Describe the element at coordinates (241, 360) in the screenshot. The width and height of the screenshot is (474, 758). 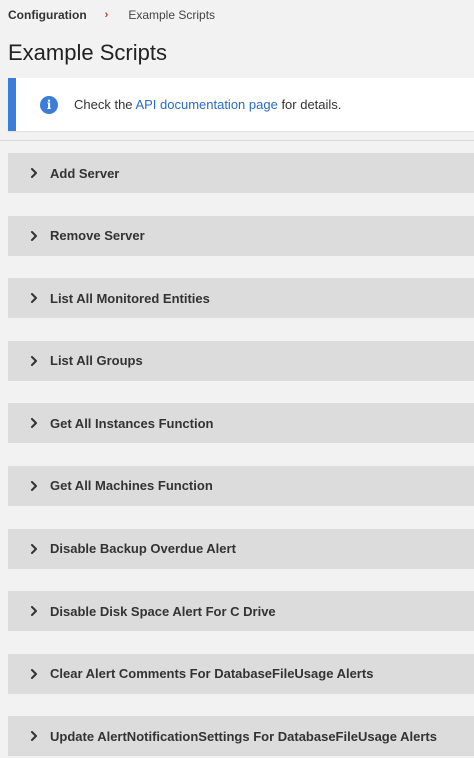
I see `accordion-item: List All Groups` at that location.